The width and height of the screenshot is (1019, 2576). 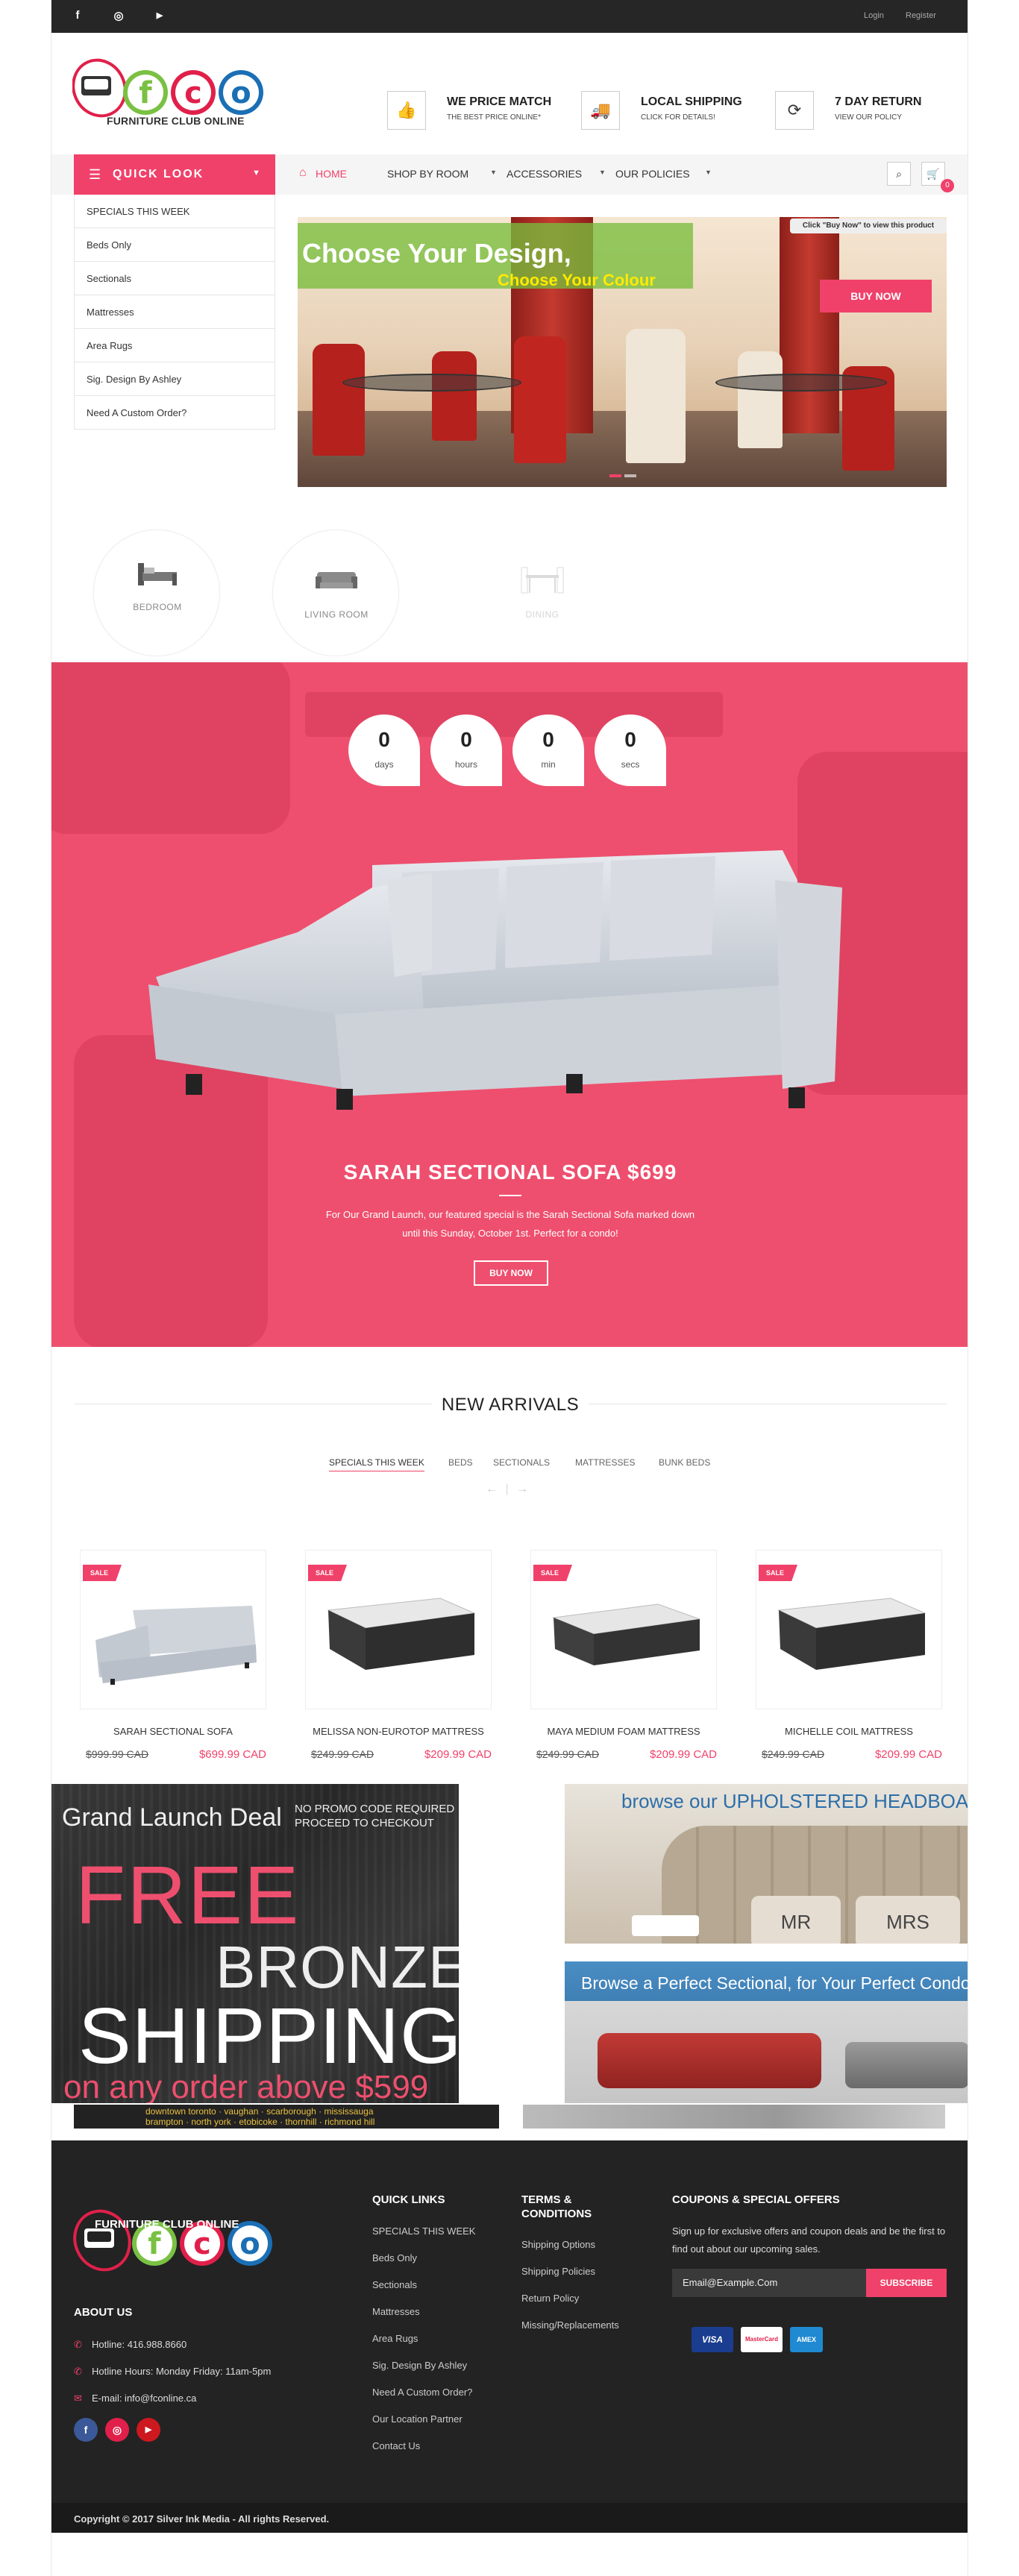 What do you see at coordinates (377, 1464) in the screenshot?
I see `tab-specials: SPECIALS THIS WEEK` at bounding box center [377, 1464].